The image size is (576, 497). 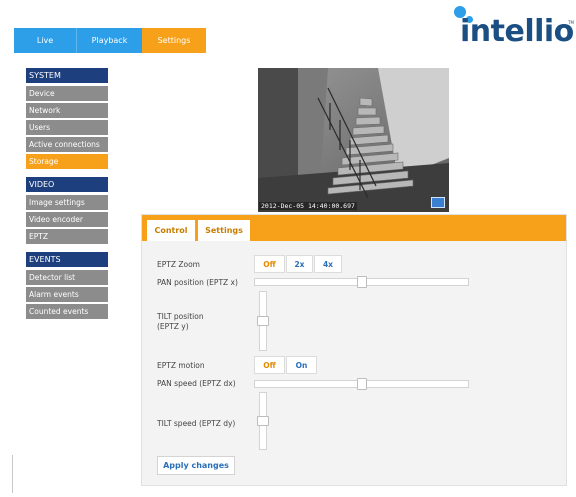 What do you see at coordinates (354, 228) in the screenshot?
I see `panel-tab-bar: Control Settings` at bounding box center [354, 228].